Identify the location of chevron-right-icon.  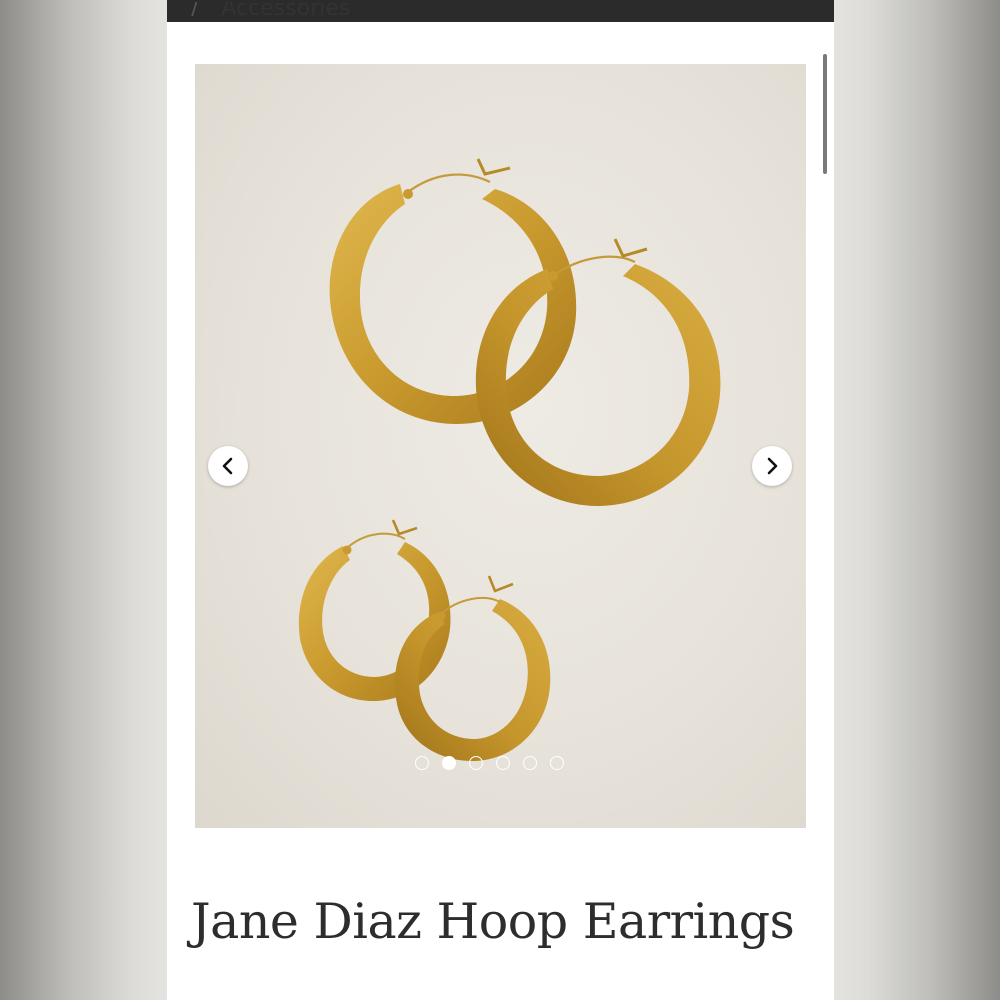
(772, 466).